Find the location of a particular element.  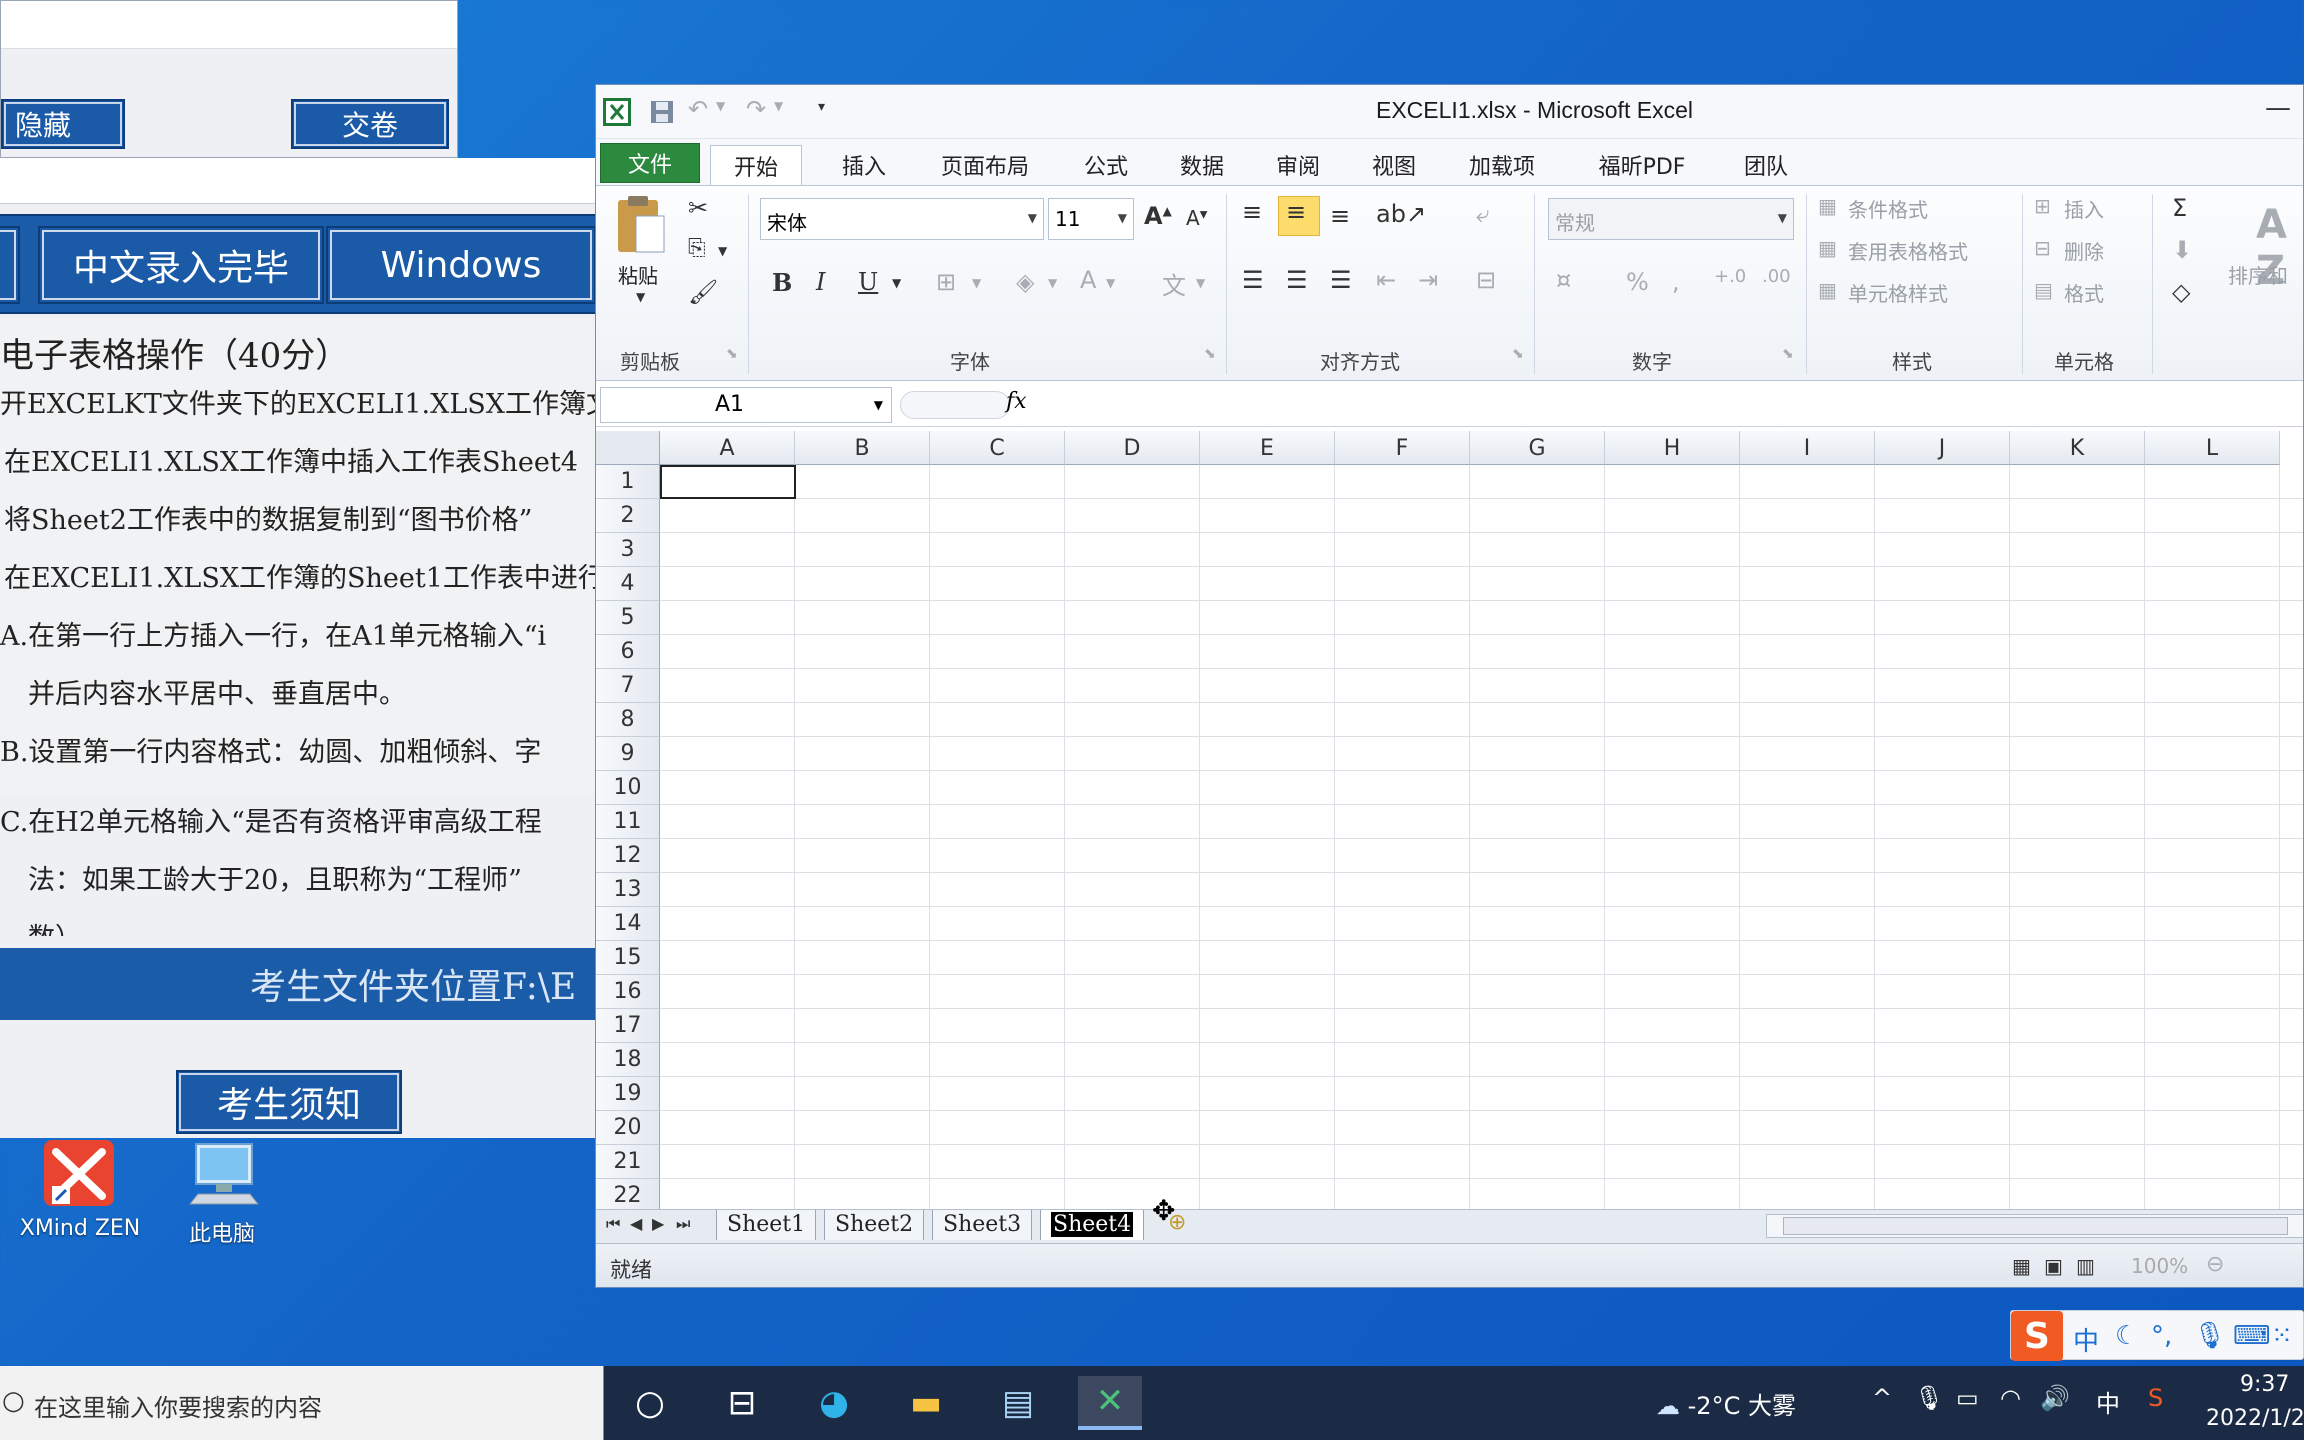

clipboard-launcher-icon: ⬊ is located at coordinates (732, 354).